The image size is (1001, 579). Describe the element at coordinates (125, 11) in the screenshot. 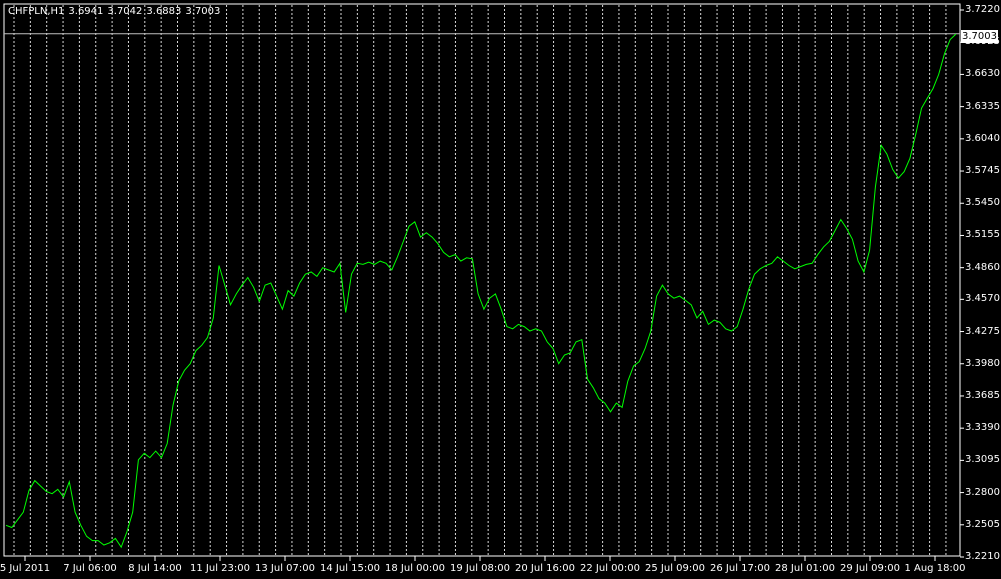

I see `high-value: 3.7042` at that location.